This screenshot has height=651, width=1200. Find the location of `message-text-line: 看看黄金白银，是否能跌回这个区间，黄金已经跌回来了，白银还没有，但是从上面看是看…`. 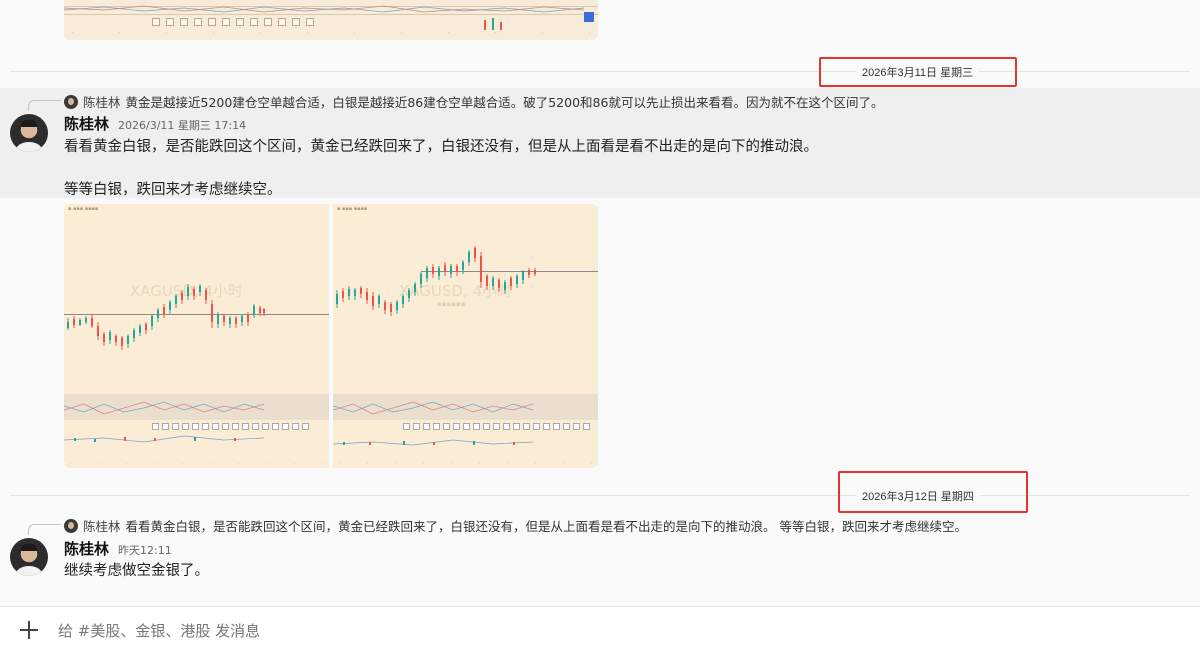

message-text-line: 看看黄金白银，是否能跌回这个区间，黄金已经跌回来了，白银还没有，但是从上面看是看… is located at coordinates (441, 147).